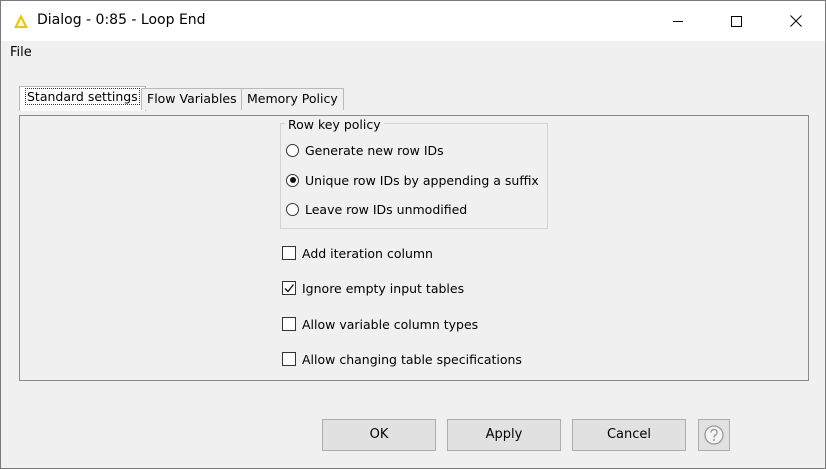 The height and width of the screenshot is (469, 826). What do you see at coordinates (383, 288) in the screenshot?
I see `checkbox-label: Ignore empty input tables` at bounding box center [383, 288].